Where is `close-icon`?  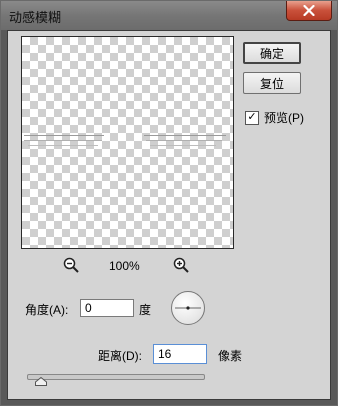
close-icon is located at coordinates (309, 10).